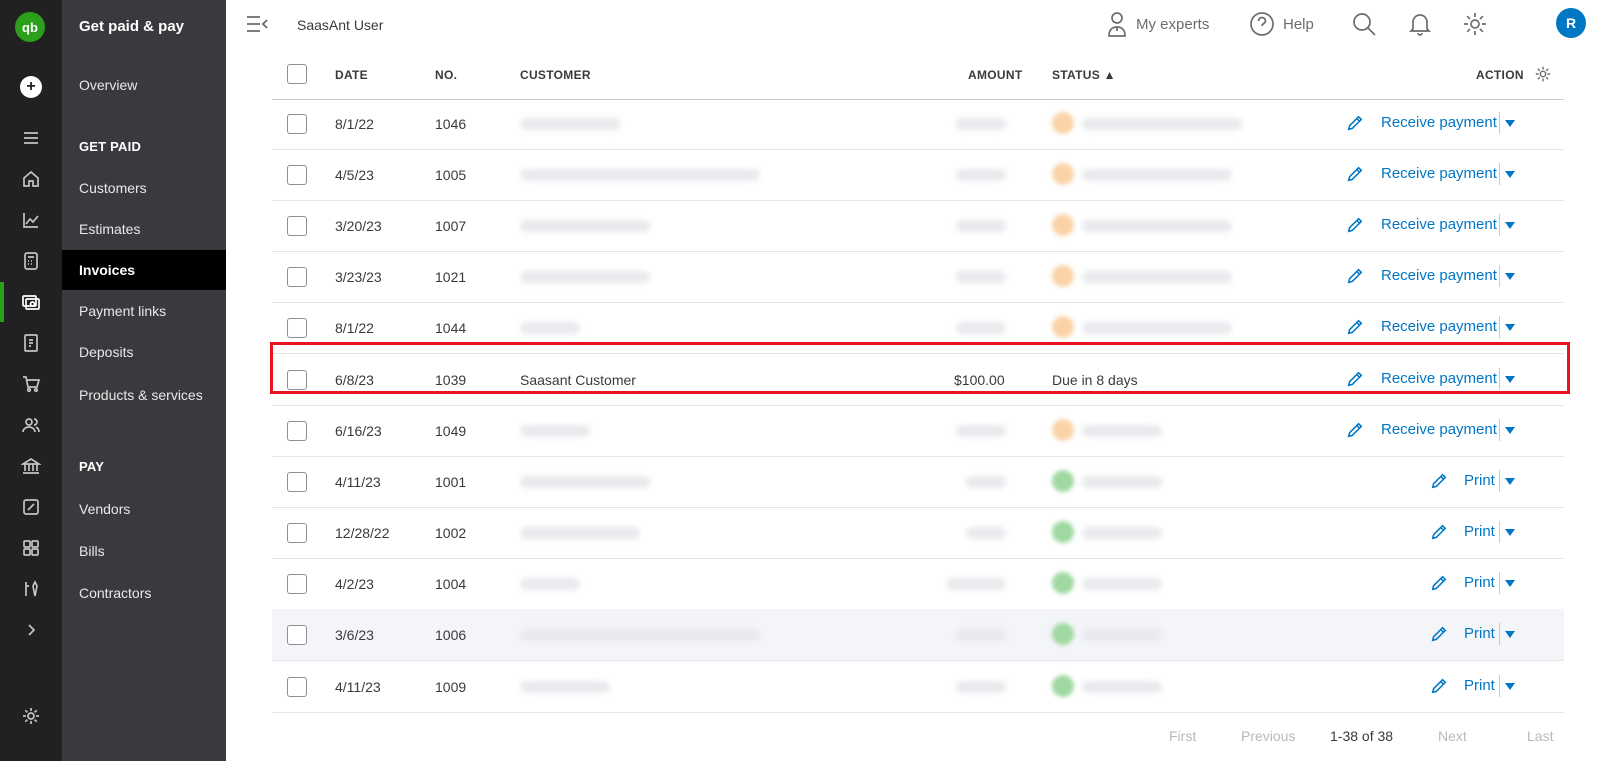  What do you see at coordinates (1281, 24) in the screenshot?
I see `help-button: Help` at bounding box center [1281, 24].